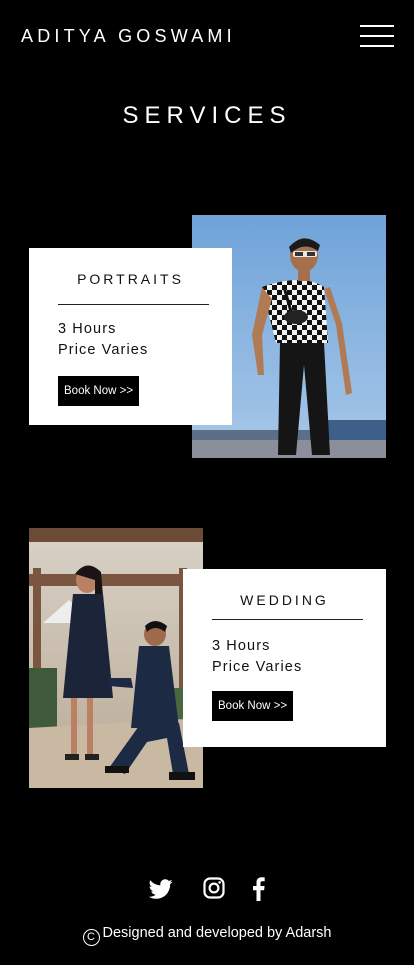 The height and width of the screenshot is (965, 414). I want to click on footer-text: Designed and developed by Adarsh, so click(217, 933).